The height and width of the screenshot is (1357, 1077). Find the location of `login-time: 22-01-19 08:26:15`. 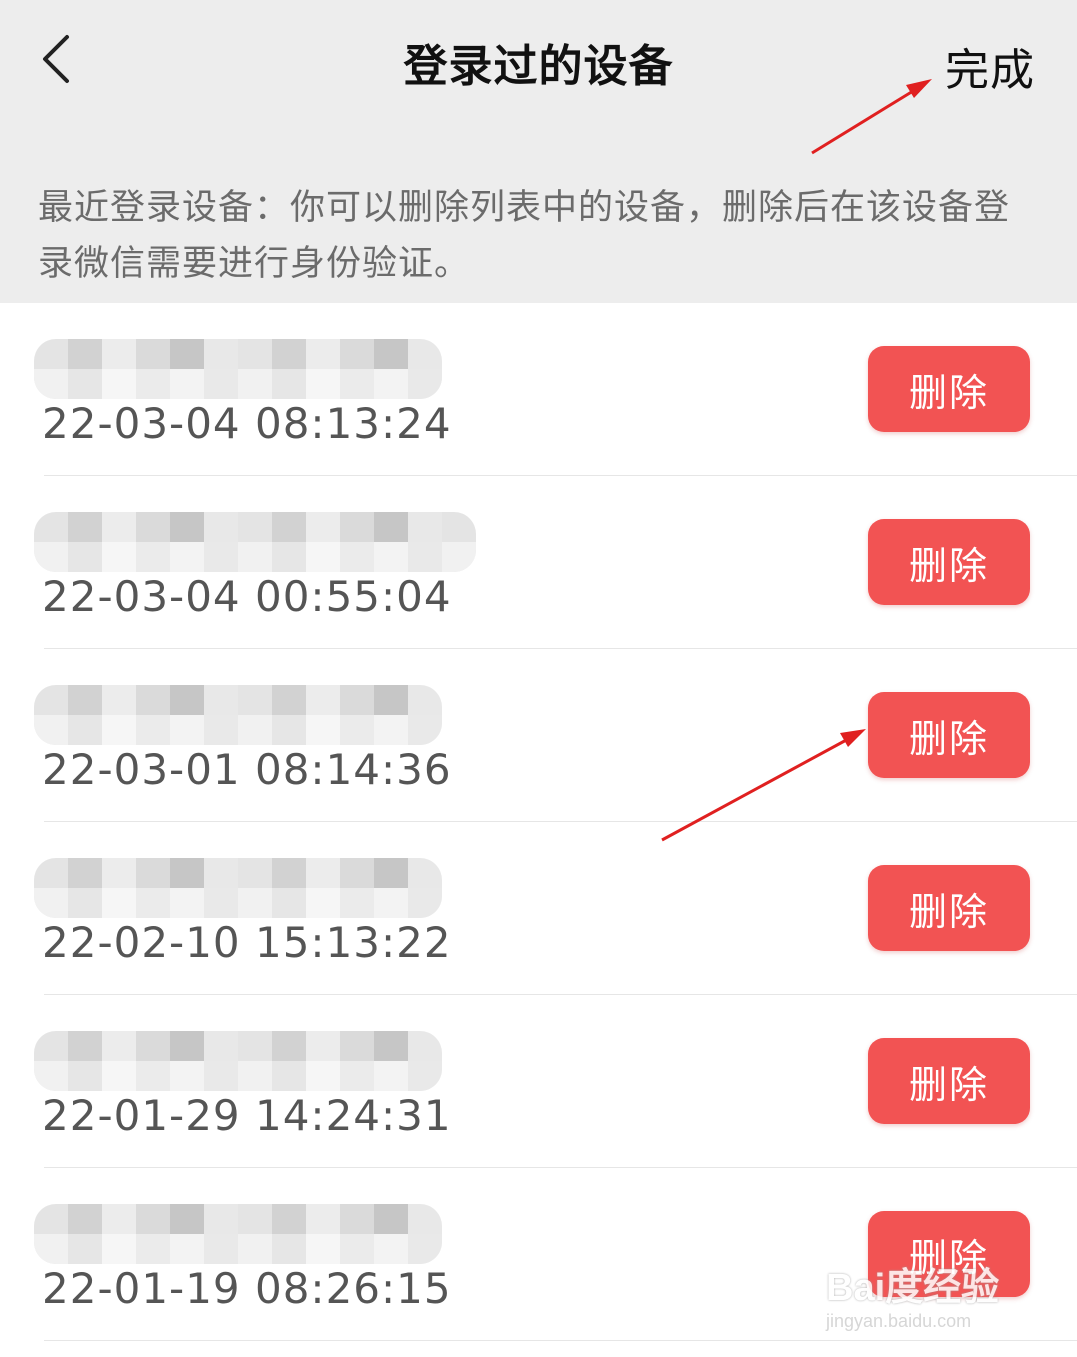

login-time: 22-01-19 08:26:15 is located at coordinates (247, 1288).